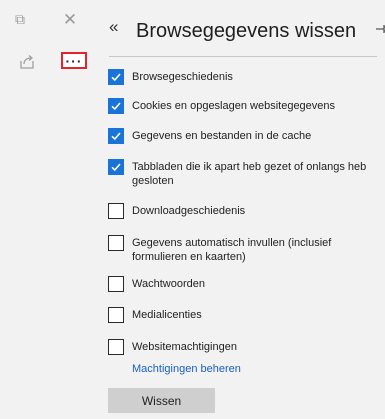  What do you see at coordinates (242, 284) in the screenshot?
I see `option-wachtwoorden: Wachtwoorden` at bounding box center [242, 284].